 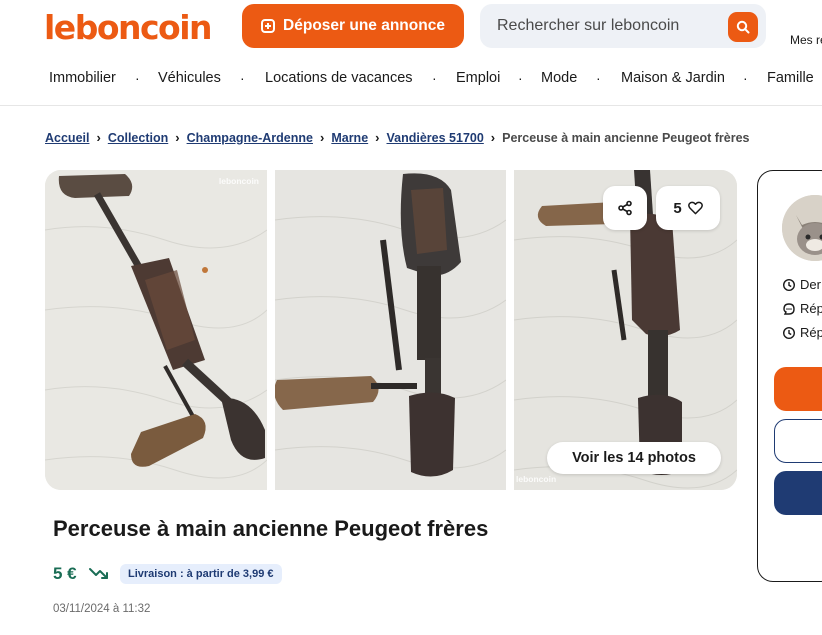 I want to click on delivery-badge: Livraison : à partir de 3,99 €, so click(x=201, y=574).